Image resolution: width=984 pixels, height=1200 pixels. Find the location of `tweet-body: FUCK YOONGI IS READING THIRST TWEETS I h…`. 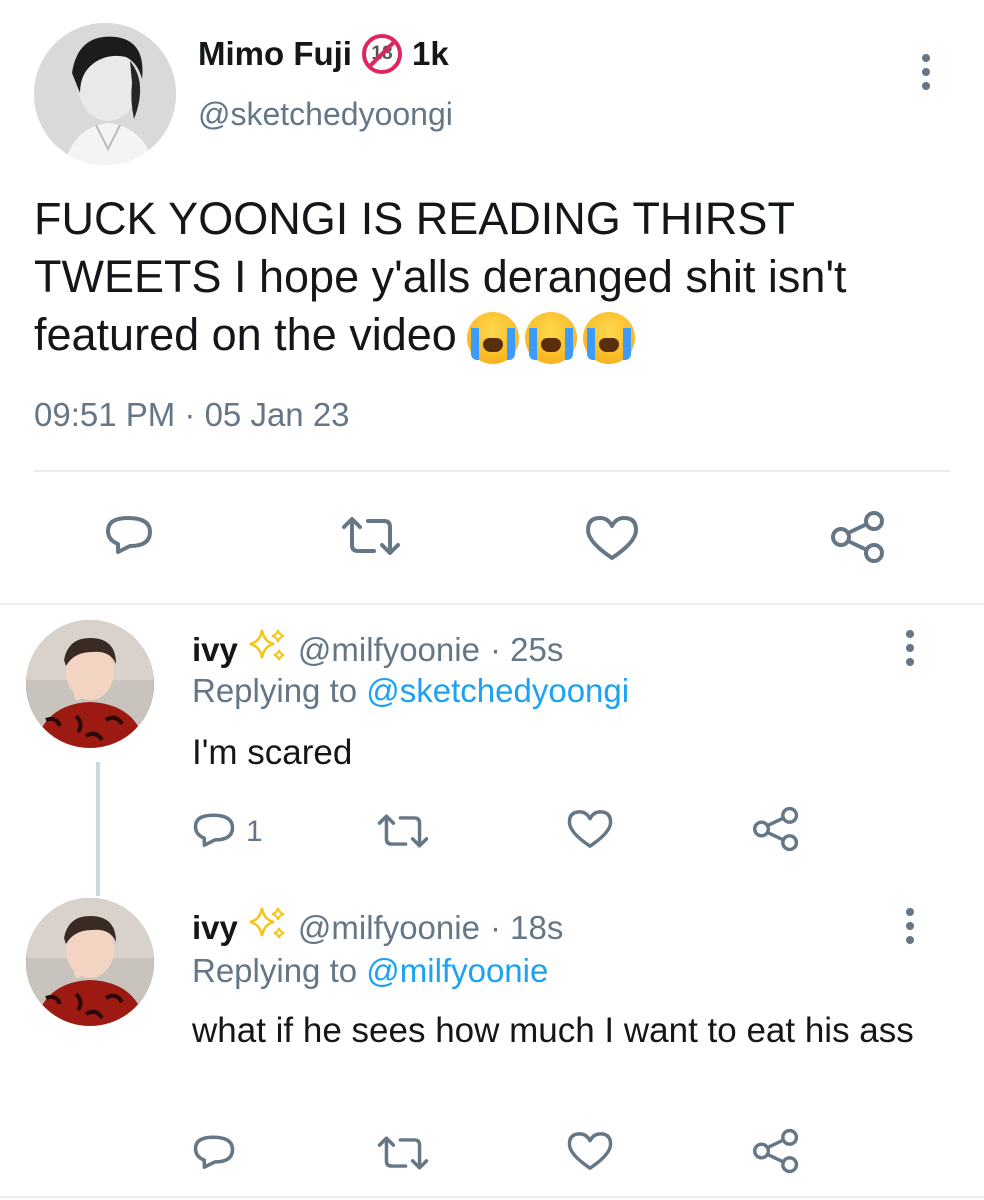

tweet-body: FUCK YOONGI IS READING THIRST TWEETS I h… is located at coordinates (494, 277).